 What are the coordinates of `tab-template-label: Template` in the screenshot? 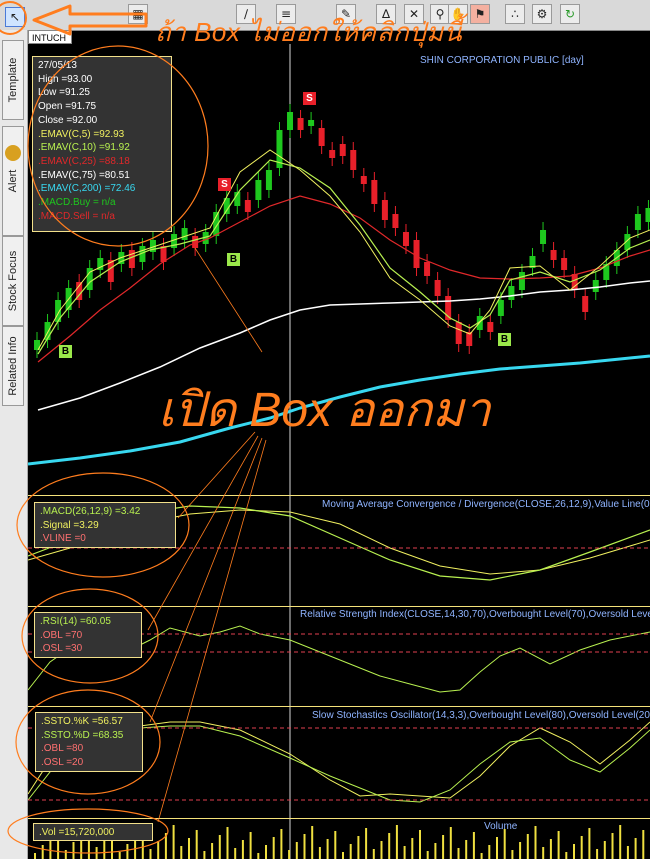 It's located at (13, 80).